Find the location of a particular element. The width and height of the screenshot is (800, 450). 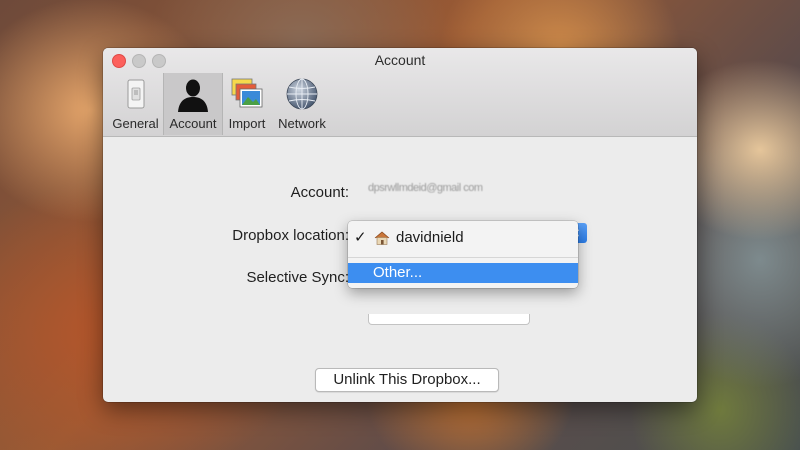

titlebar: Account General Account Import Network is located at coordinates (400, 92).